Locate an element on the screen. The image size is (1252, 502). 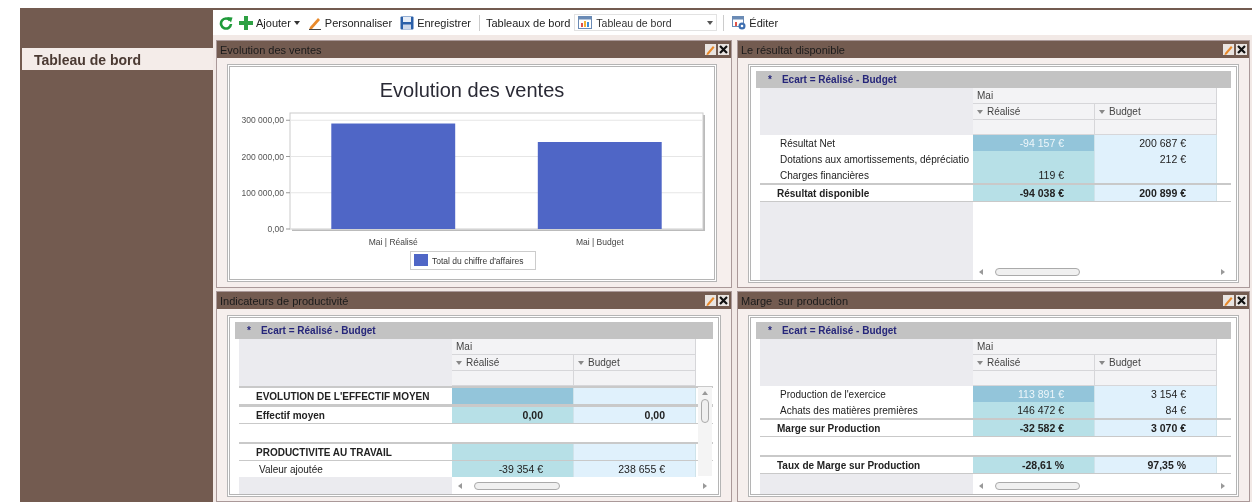
chart-icon is located at coordinates (585, 22).